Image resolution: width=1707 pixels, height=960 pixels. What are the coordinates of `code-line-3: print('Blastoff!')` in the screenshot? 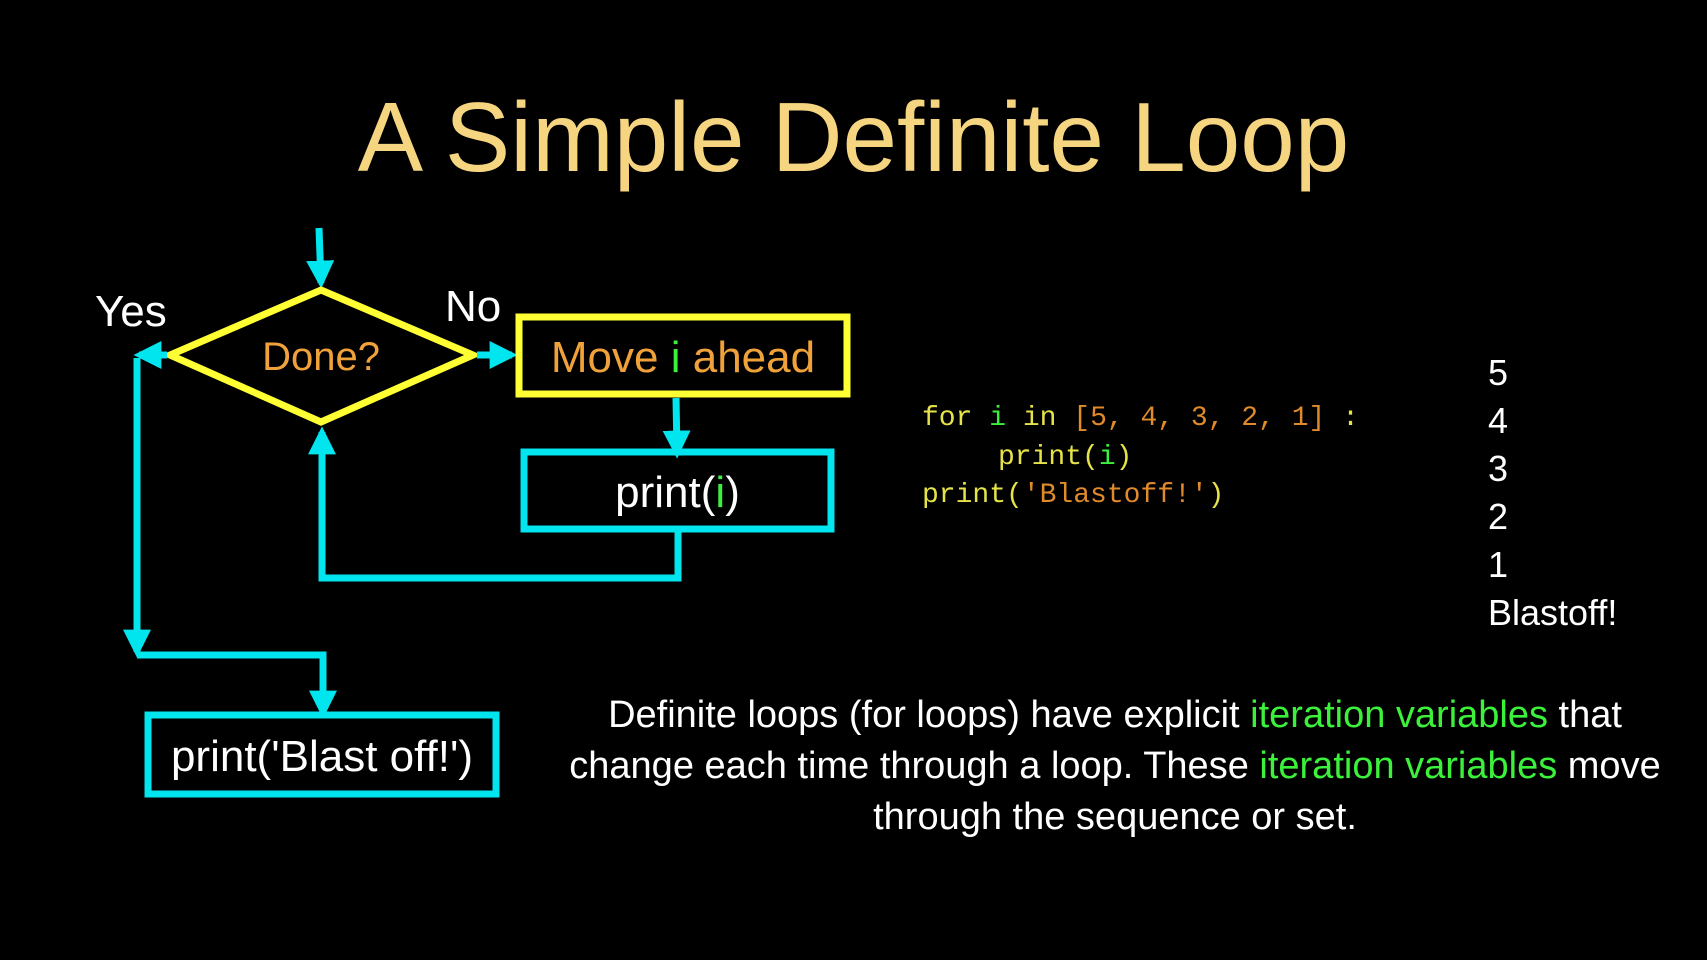 It's located at (1073, 496).